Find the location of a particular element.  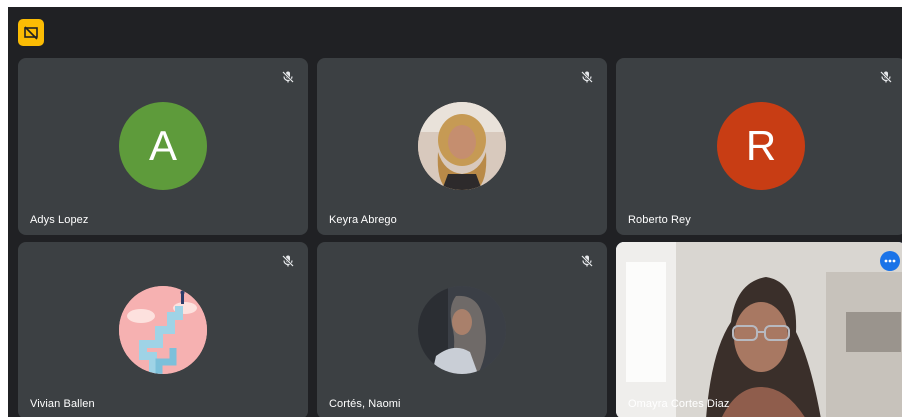

avatar-illustration is located at coordinates (163, 330).